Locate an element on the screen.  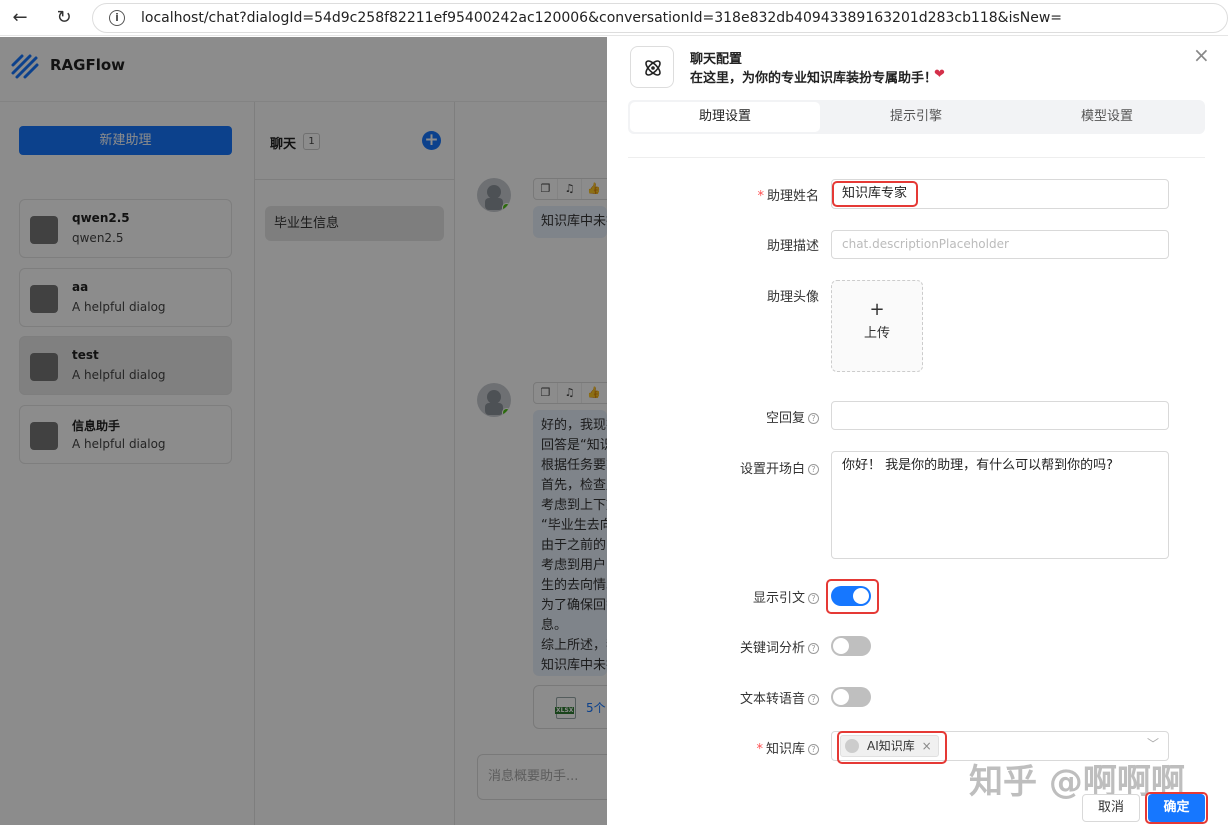
reload-icon: ↻ is located at coordinates (64, 18).